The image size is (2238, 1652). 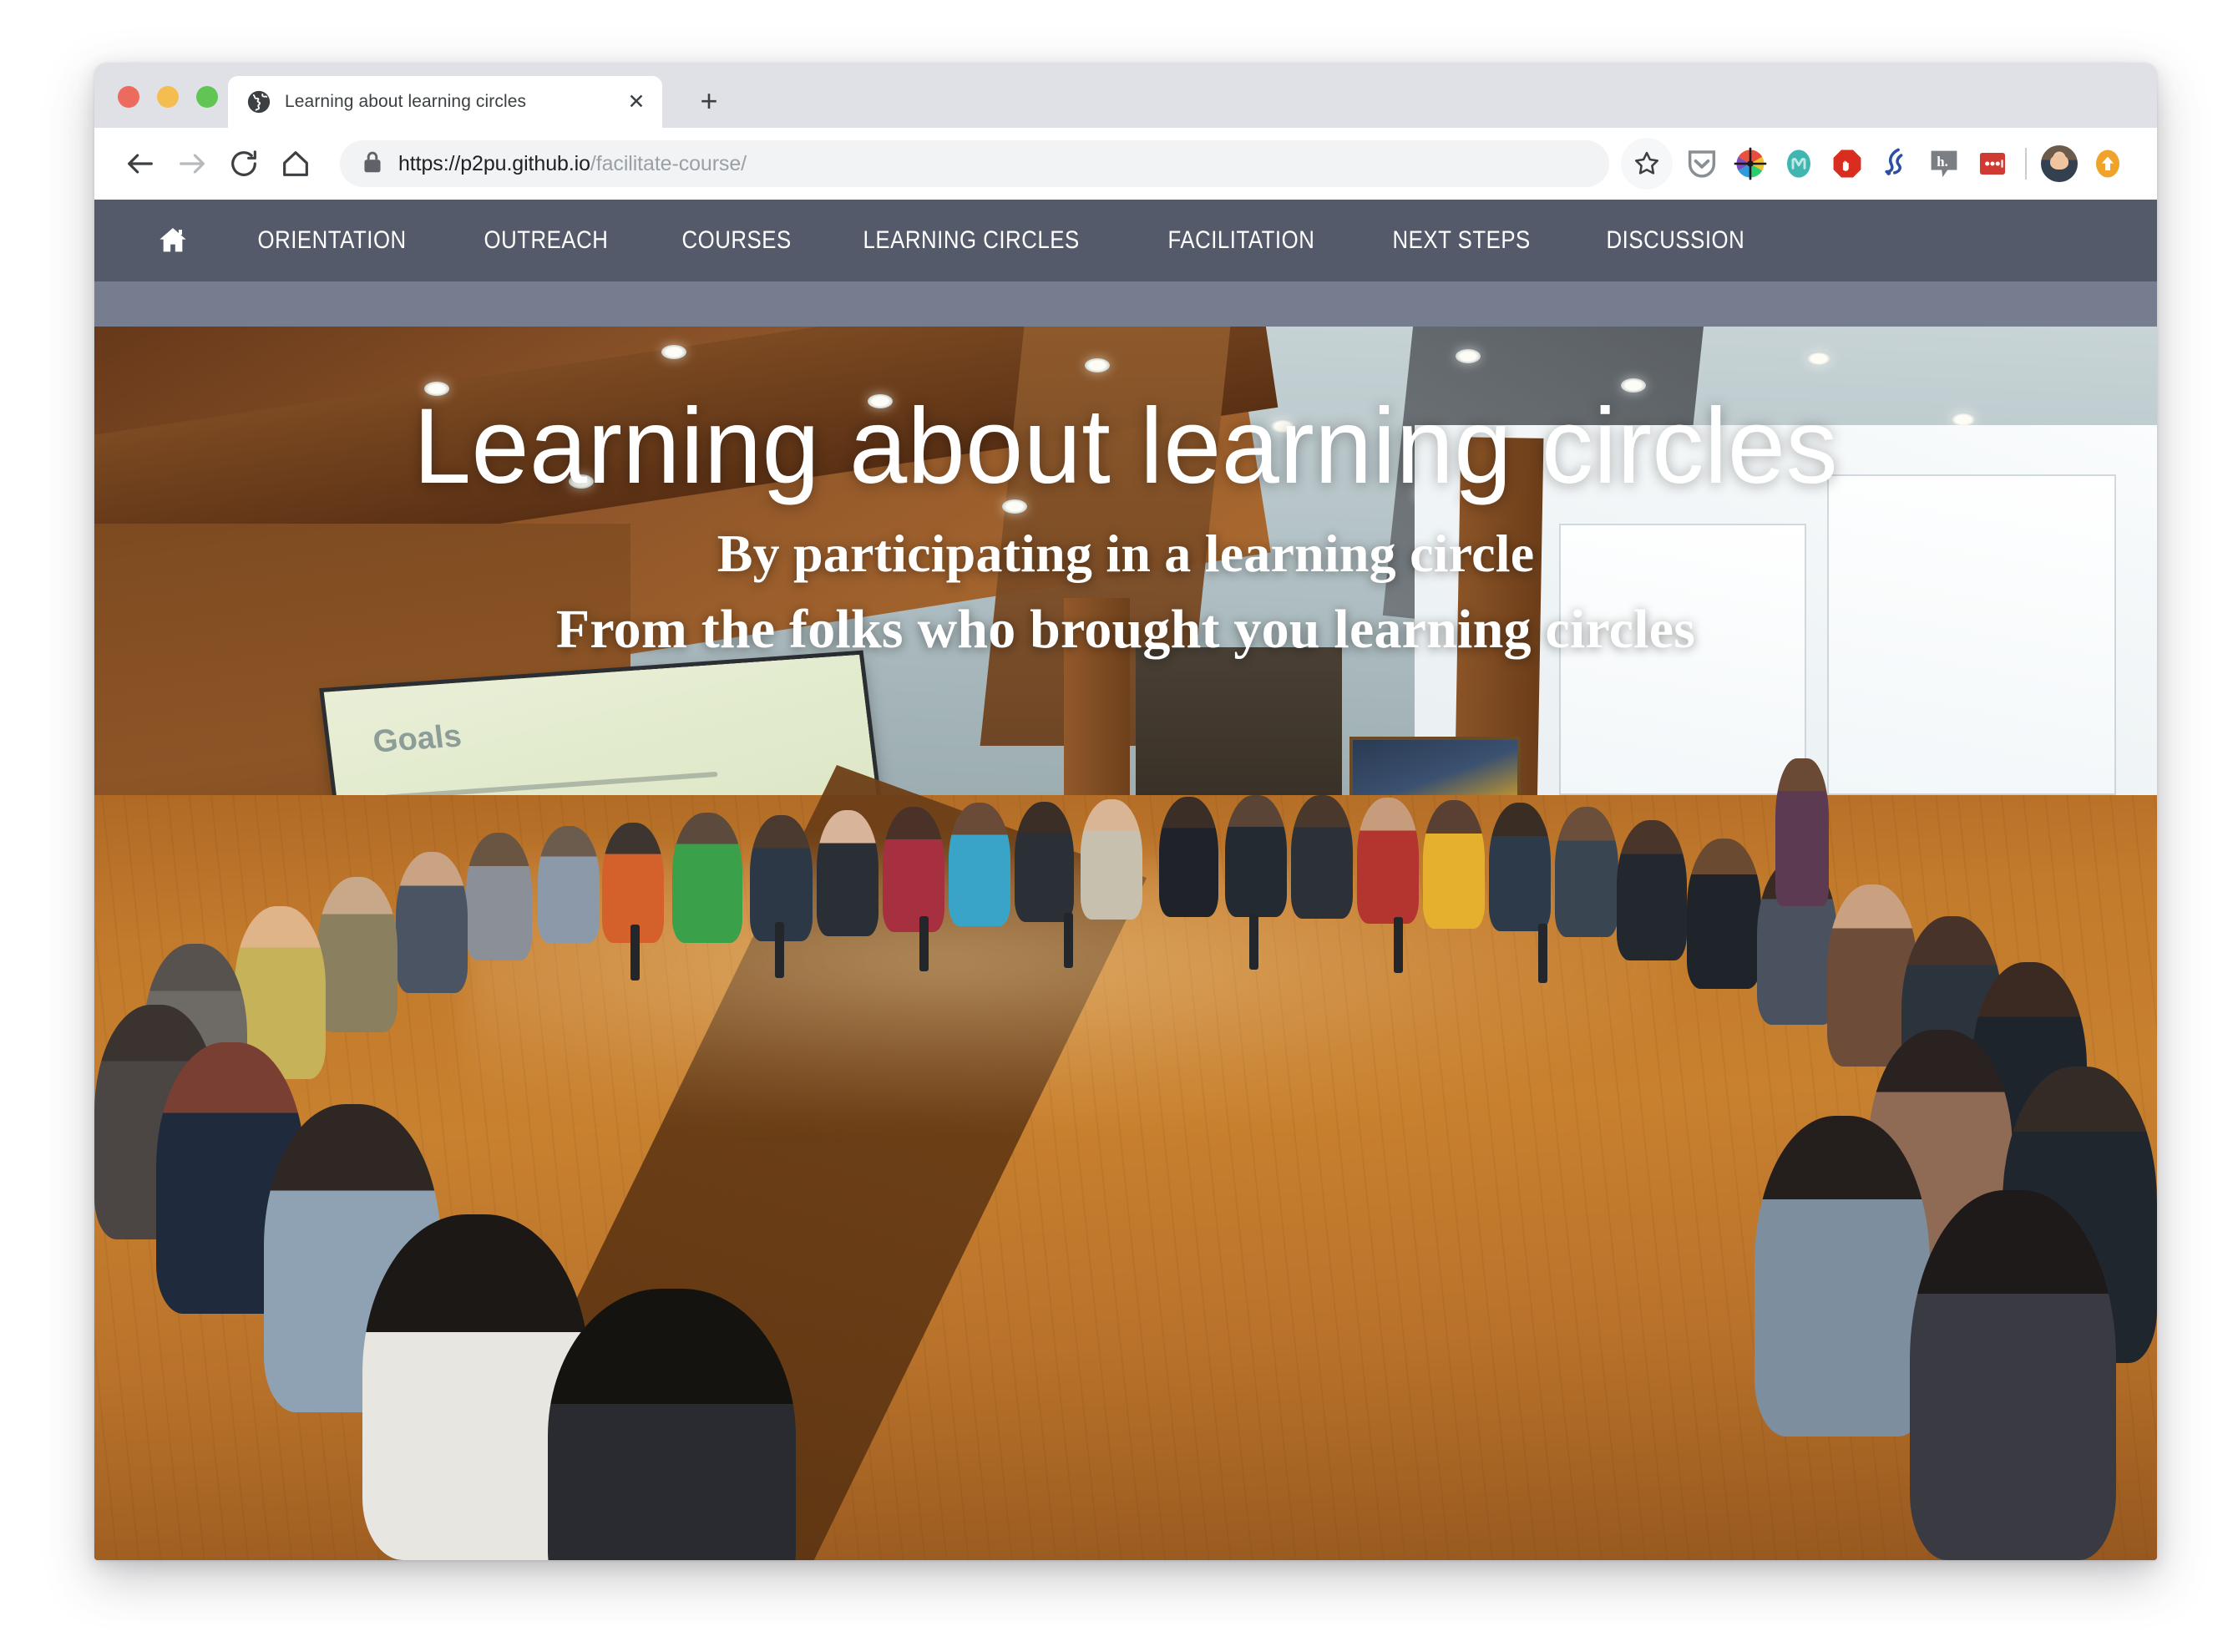 I want to click on arrow-left-icon, so click(x=140, y=164).